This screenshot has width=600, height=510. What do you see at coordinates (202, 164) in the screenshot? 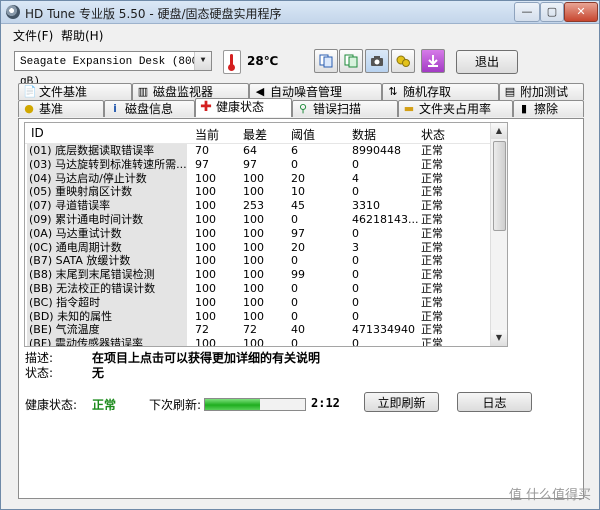
I see `cell-current: 97` at bounding box center [202, 164].